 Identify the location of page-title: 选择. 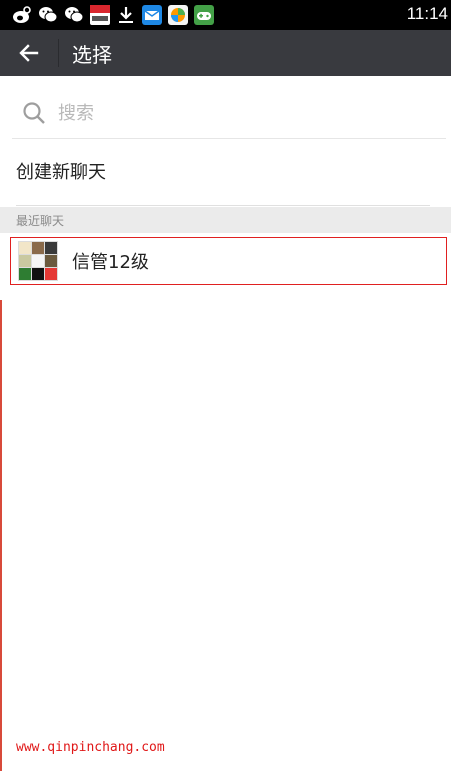
(92, 54).